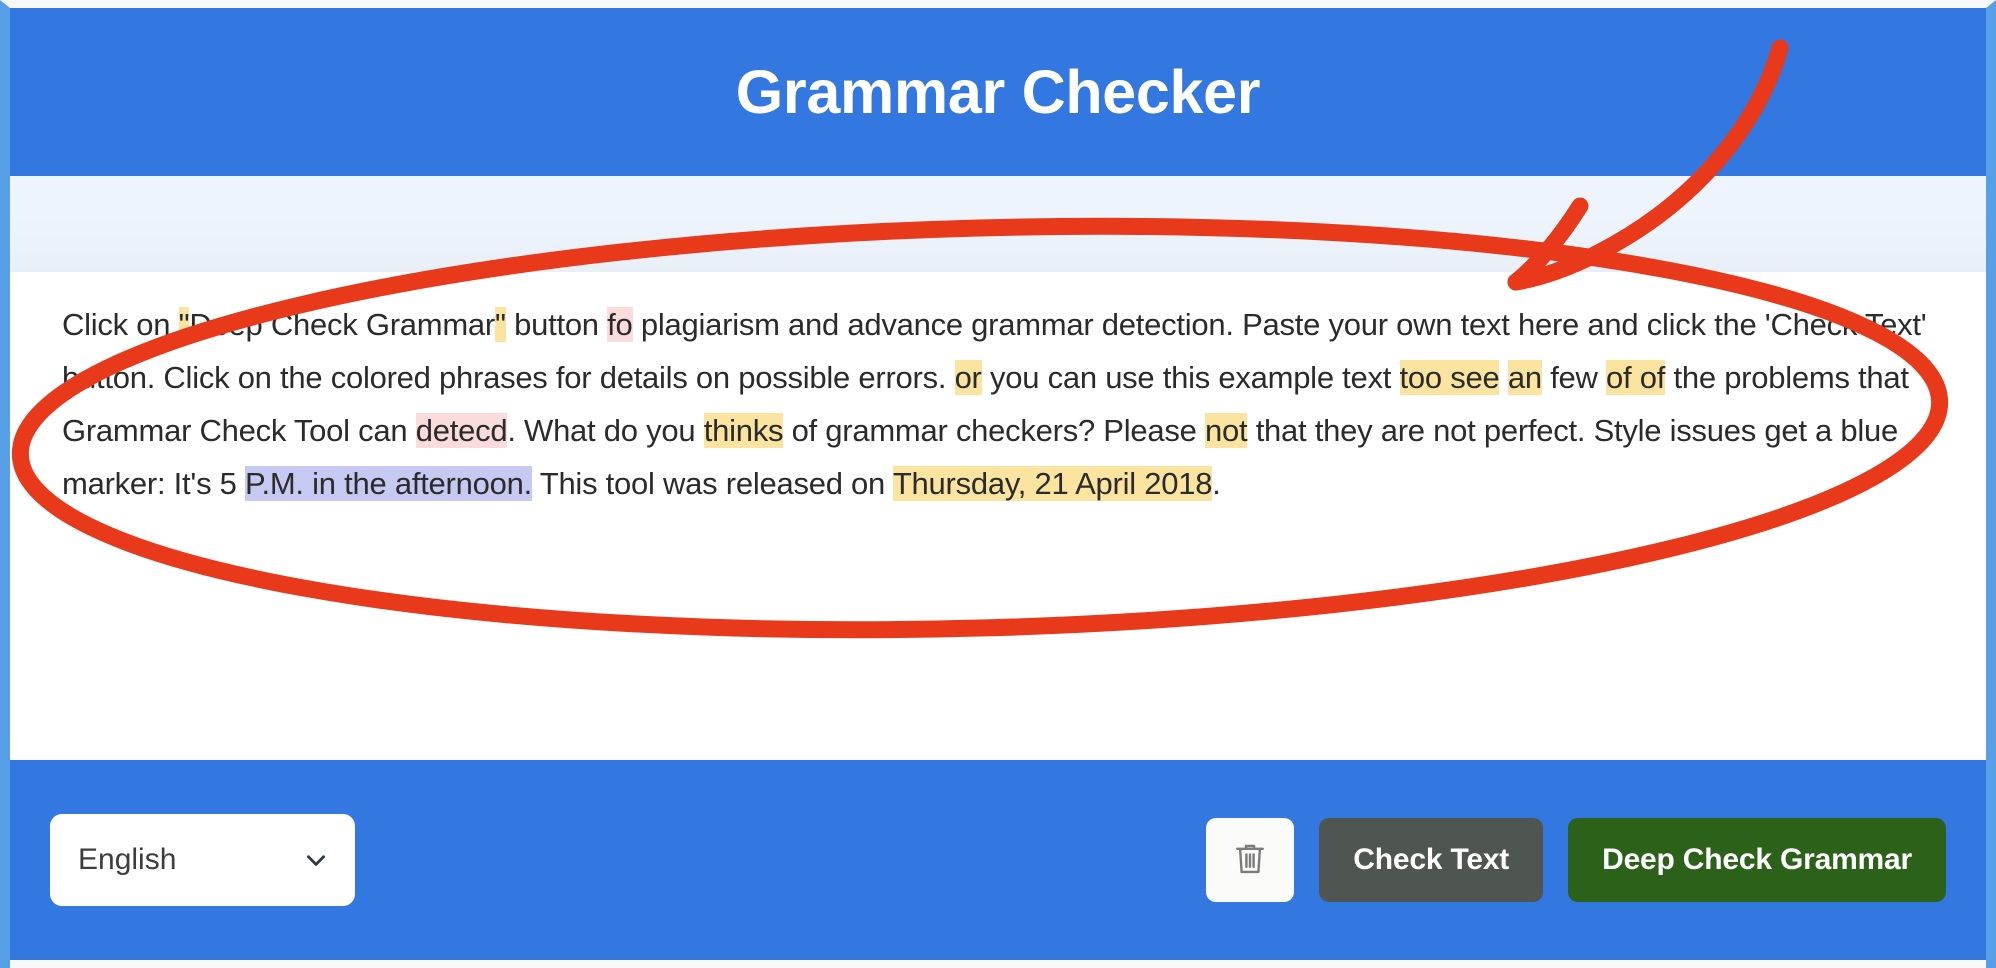 The image size is (1996, 968). Describe the element at coordinates (1449, 377) in the screenshot. I see `highlighted-phrase: too see` at that location.